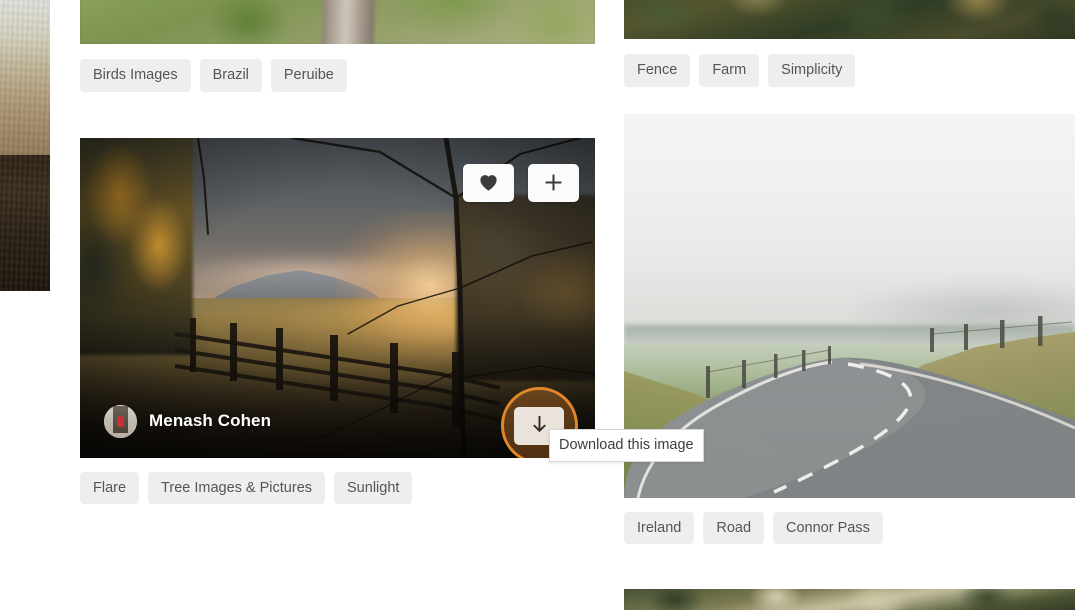  I want to click on tag-birds-images: Birds Images, so click(135, 75).